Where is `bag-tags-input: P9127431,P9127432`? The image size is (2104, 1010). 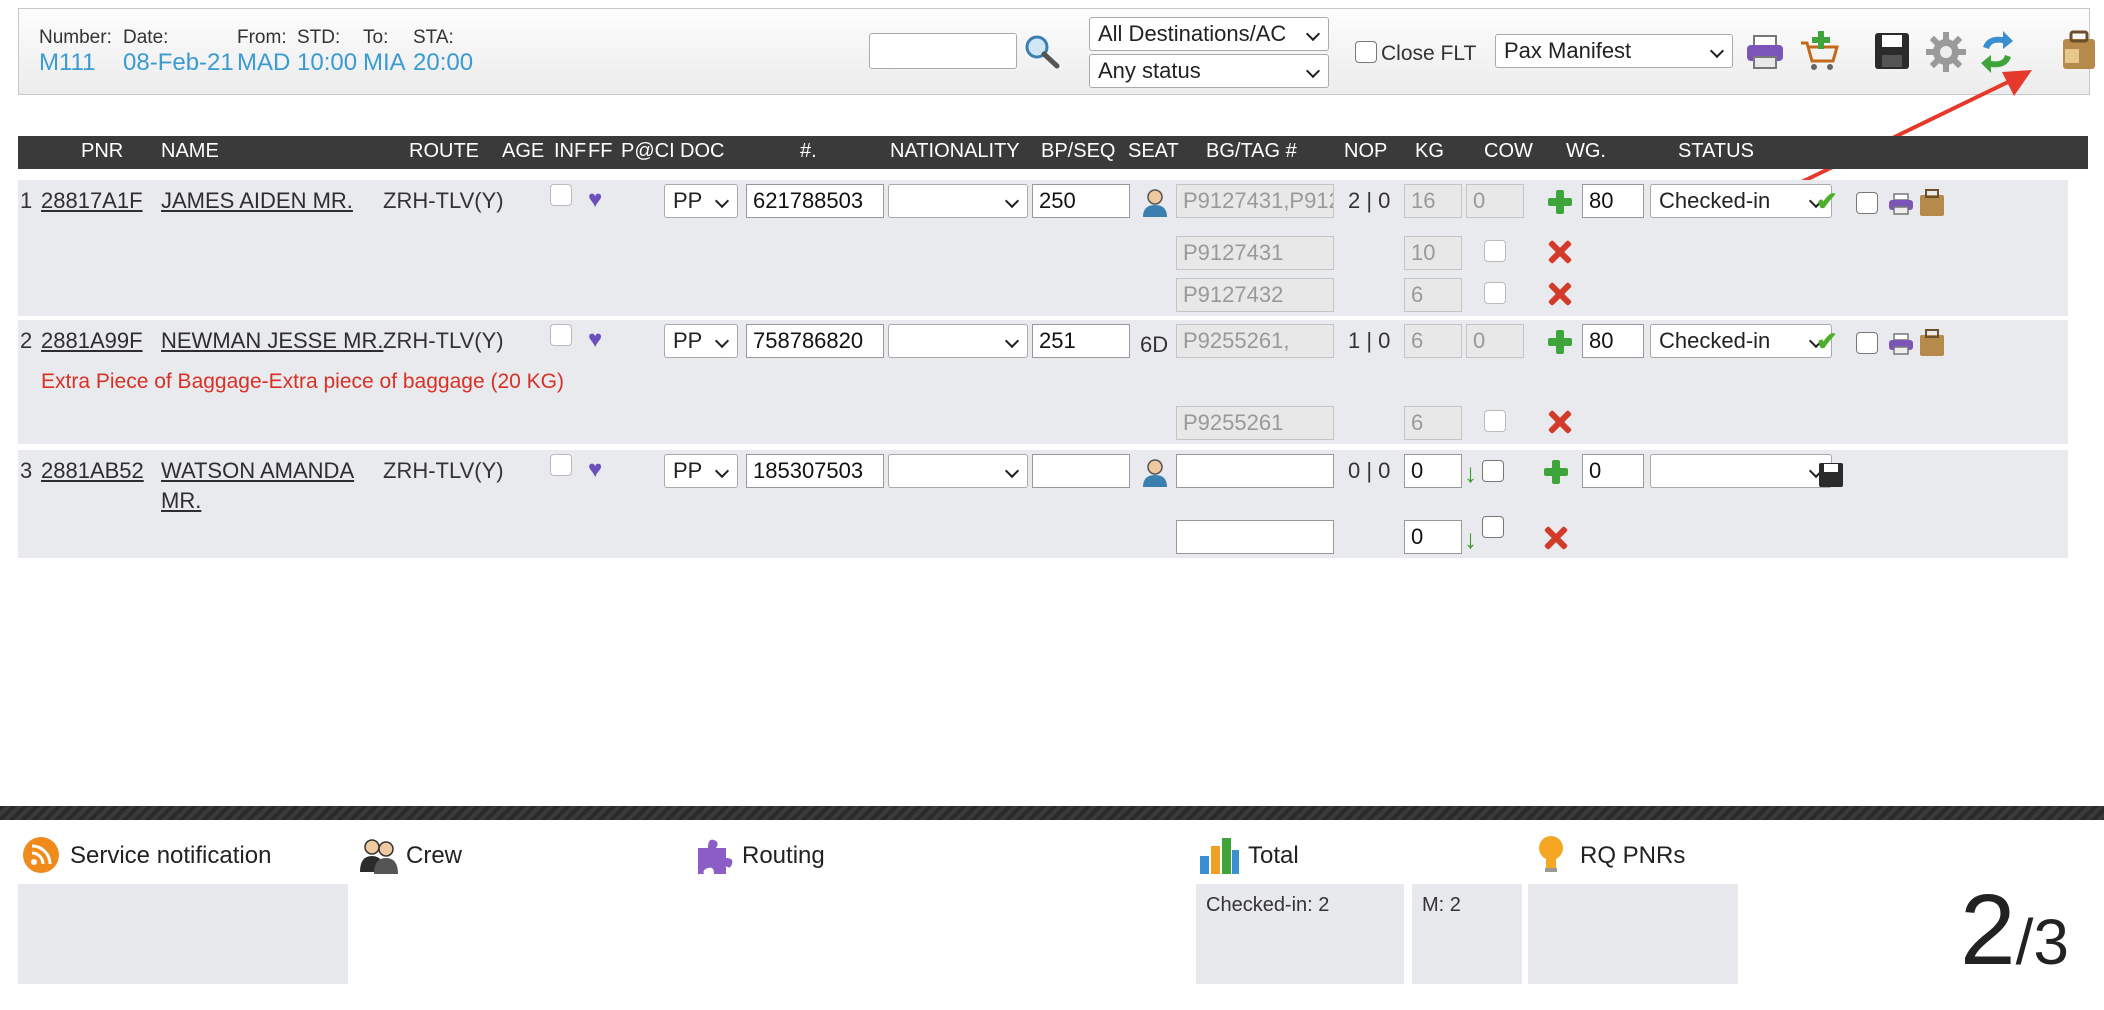
bag-tags-input: P9127431,P9127432 is located at coordinates (1255, 201).